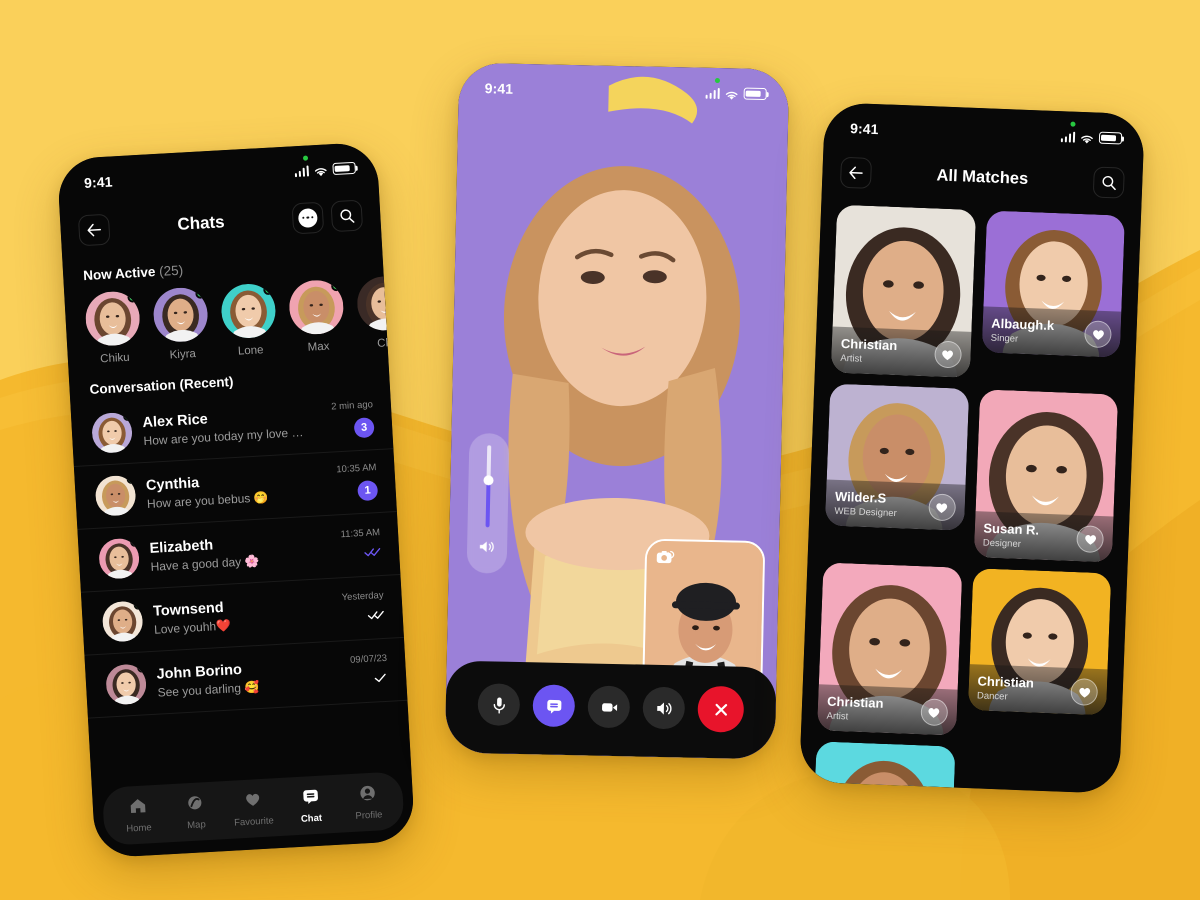 The height and width of the screenshot is (900, 1200). Describe the element at coordinates (380, 677) in the screenshot. I see `single-check-white-icon` at that location.